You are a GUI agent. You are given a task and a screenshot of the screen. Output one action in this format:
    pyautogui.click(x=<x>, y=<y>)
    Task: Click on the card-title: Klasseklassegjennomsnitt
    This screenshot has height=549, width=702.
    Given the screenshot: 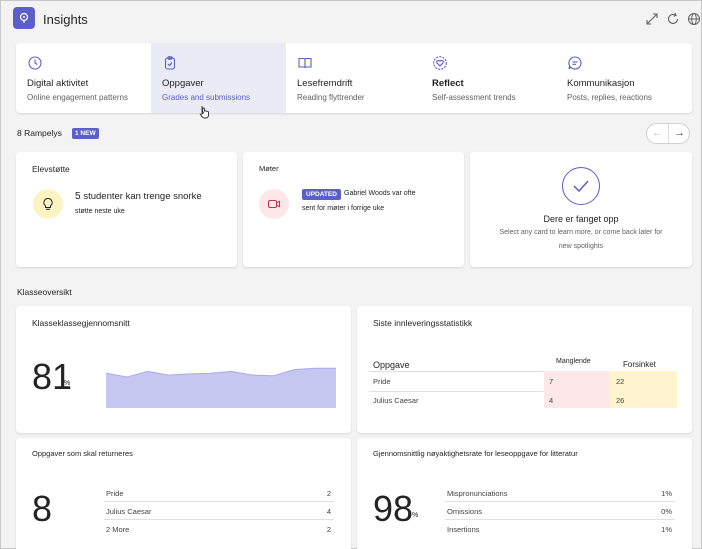 What is the action you would take?
    pyautogui.click(x=81, y=323)
    